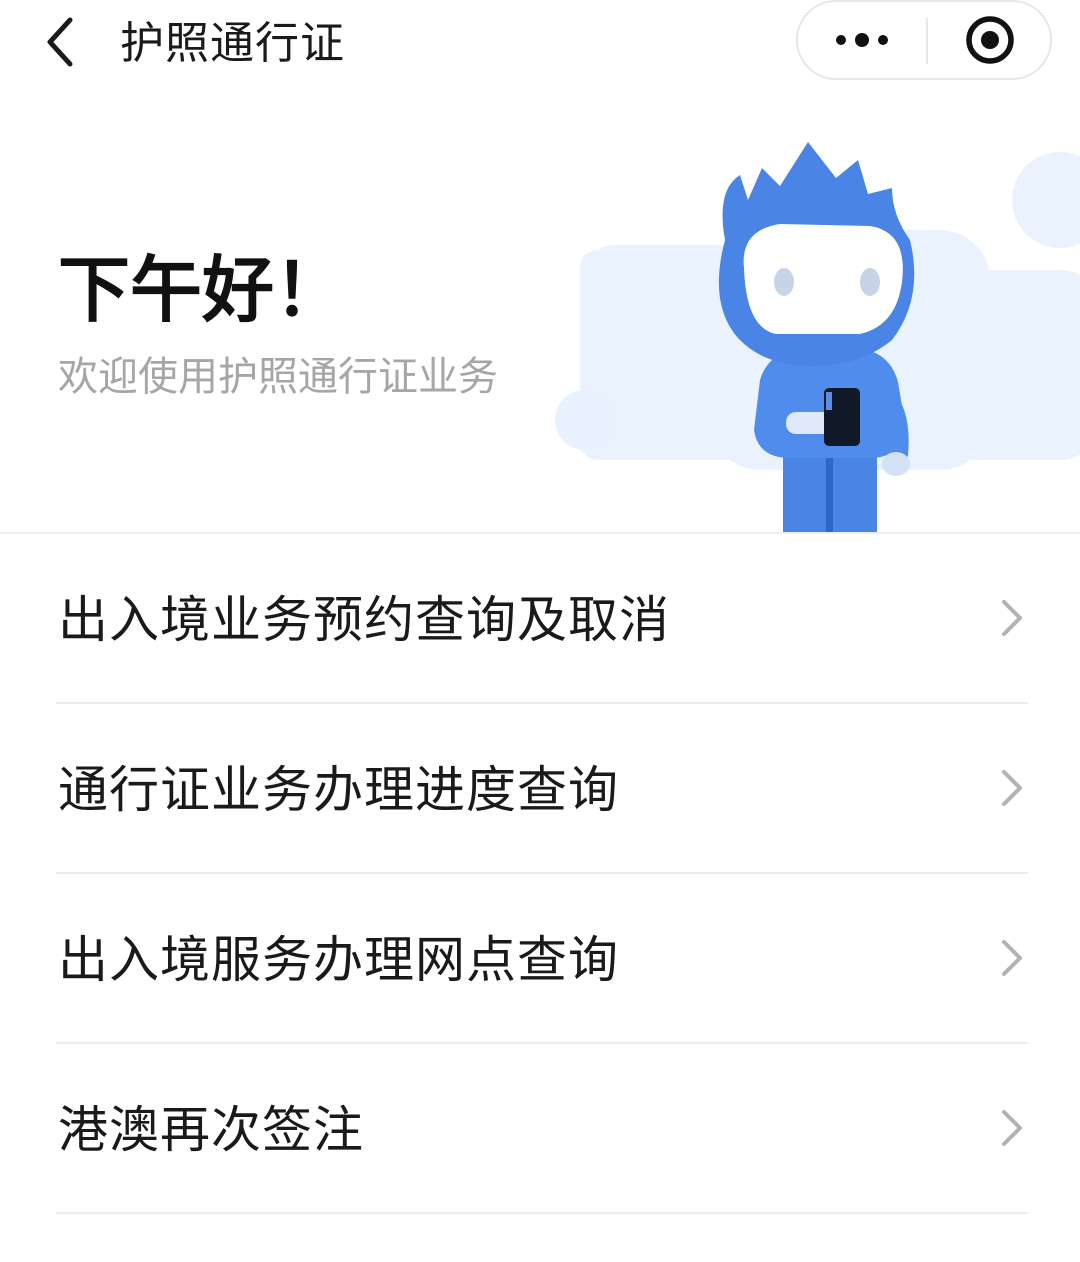 This screenshot has width=1080, height=1262. I want to click on more-dots-icon, so click(862, 40).